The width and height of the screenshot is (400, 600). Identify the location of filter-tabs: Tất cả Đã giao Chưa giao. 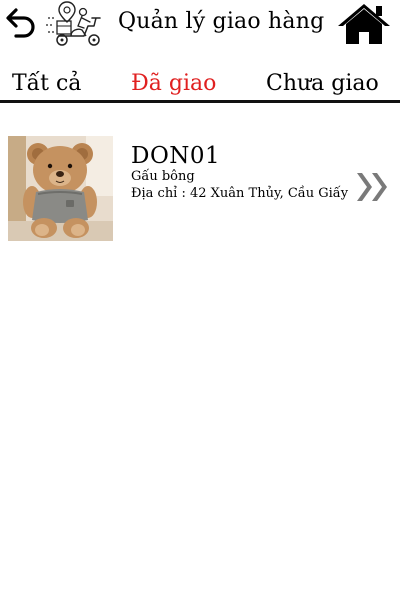
(200, 85).